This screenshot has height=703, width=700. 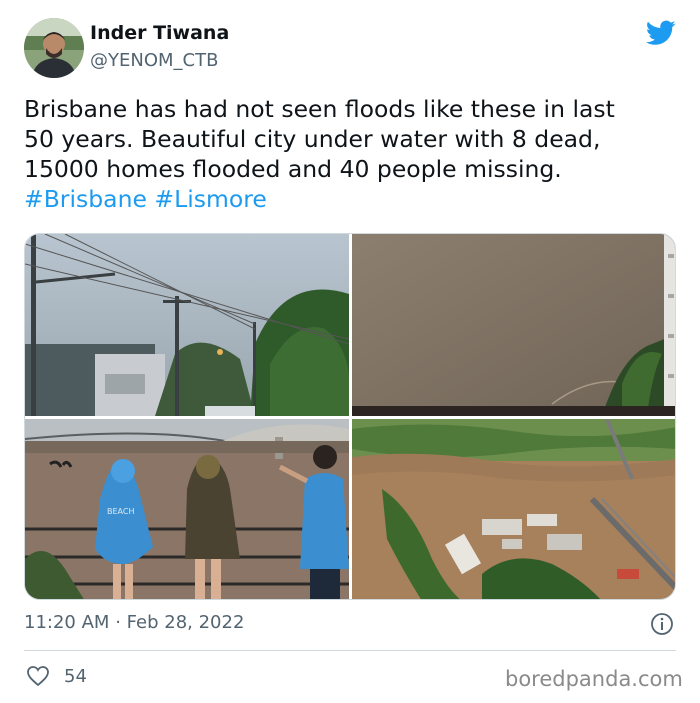 What do you see at coordinates (185, 622) in the screenshot?
I see `tweet-date: Feb 28, 2022` at bounding box center [185, 622].